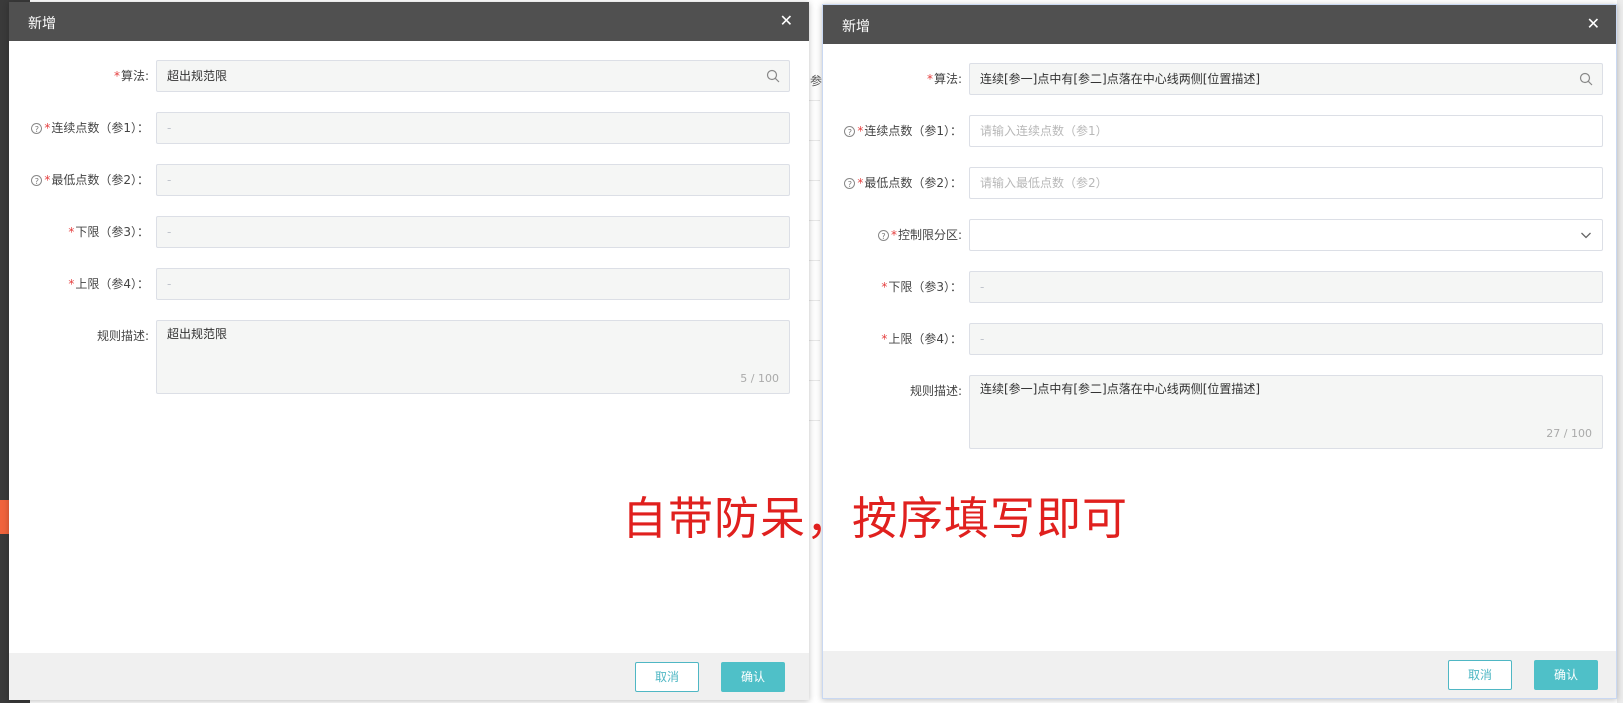 This screenshot has height=703, width=1623. Describe the element at coordinates (169, 180) in the screenshot. I see `min-points-value: -` at that location.